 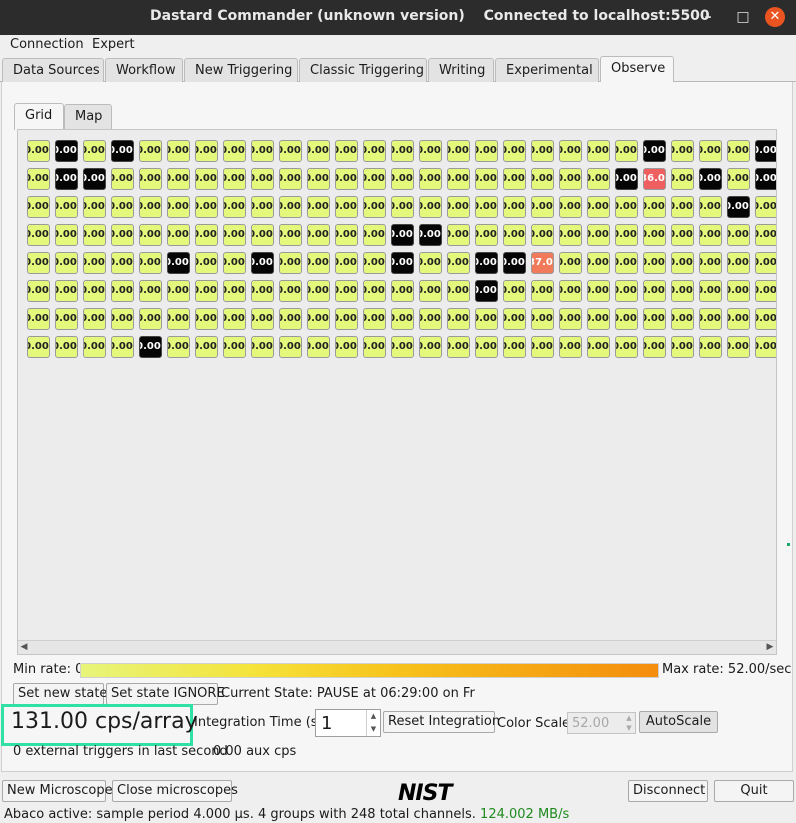 What do you see at coordinates (373, 723) in the screenshot?
I see `spin-arrows-icon: ▲ ▼` at bounding box center [373, 723].